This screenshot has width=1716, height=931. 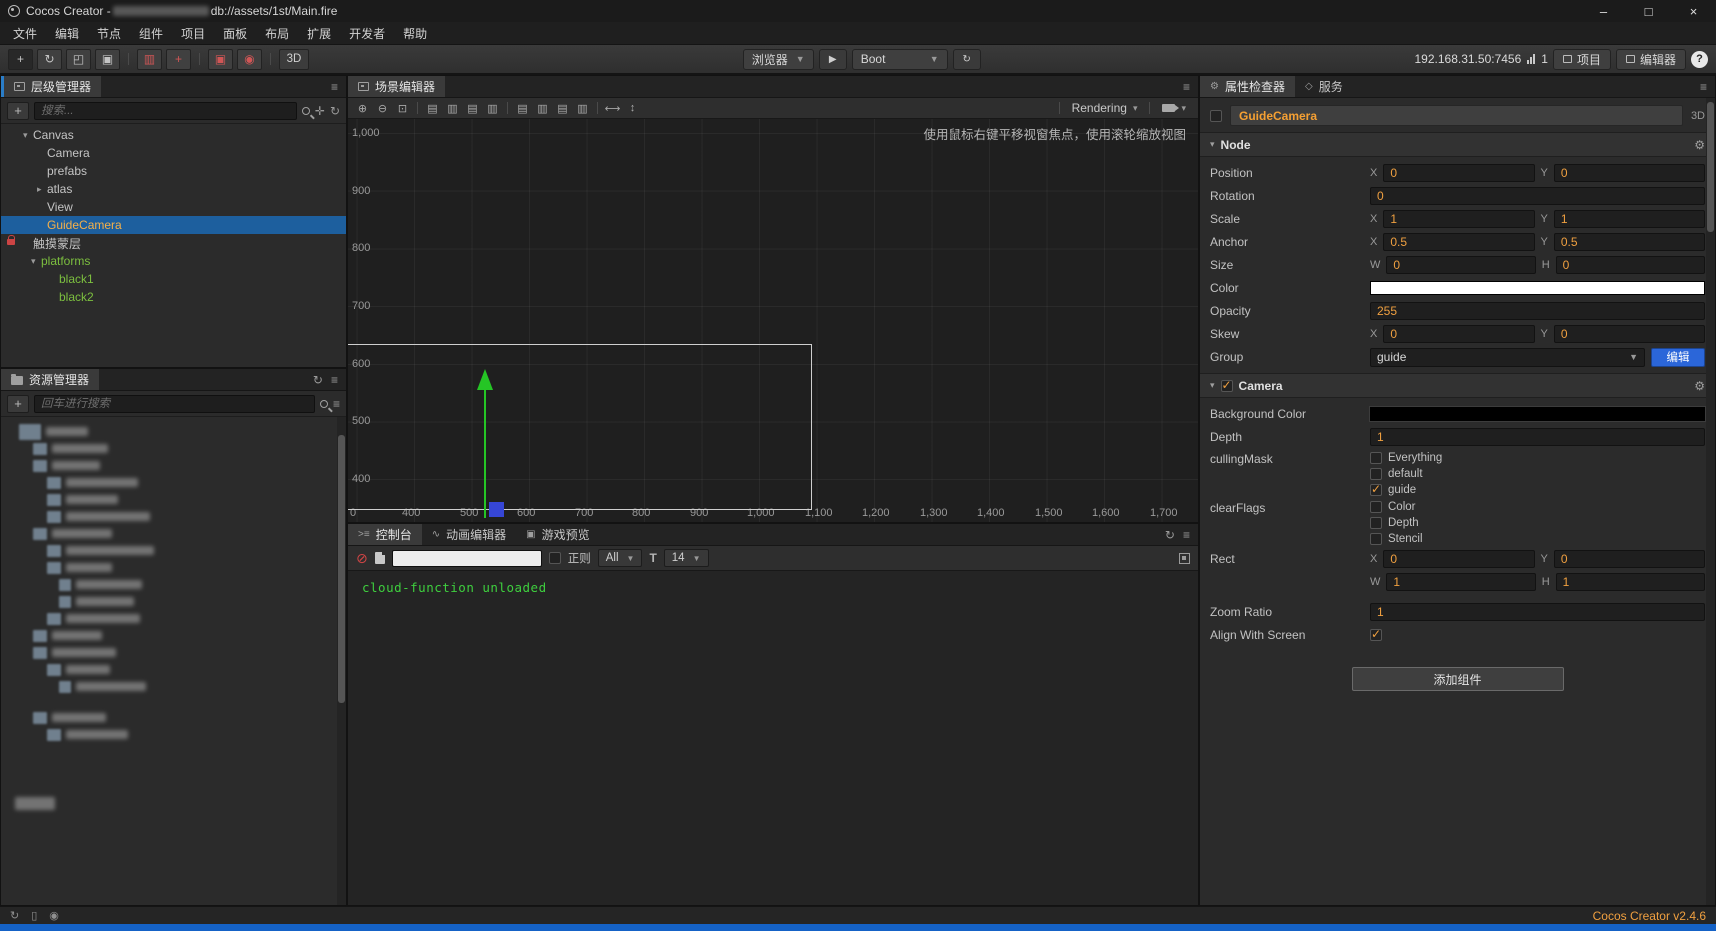 What do you see at coordinates (1456, 115) in the screenshot?
I see `node-name-input: GuideCamera` at bounding box center [1456, 115].